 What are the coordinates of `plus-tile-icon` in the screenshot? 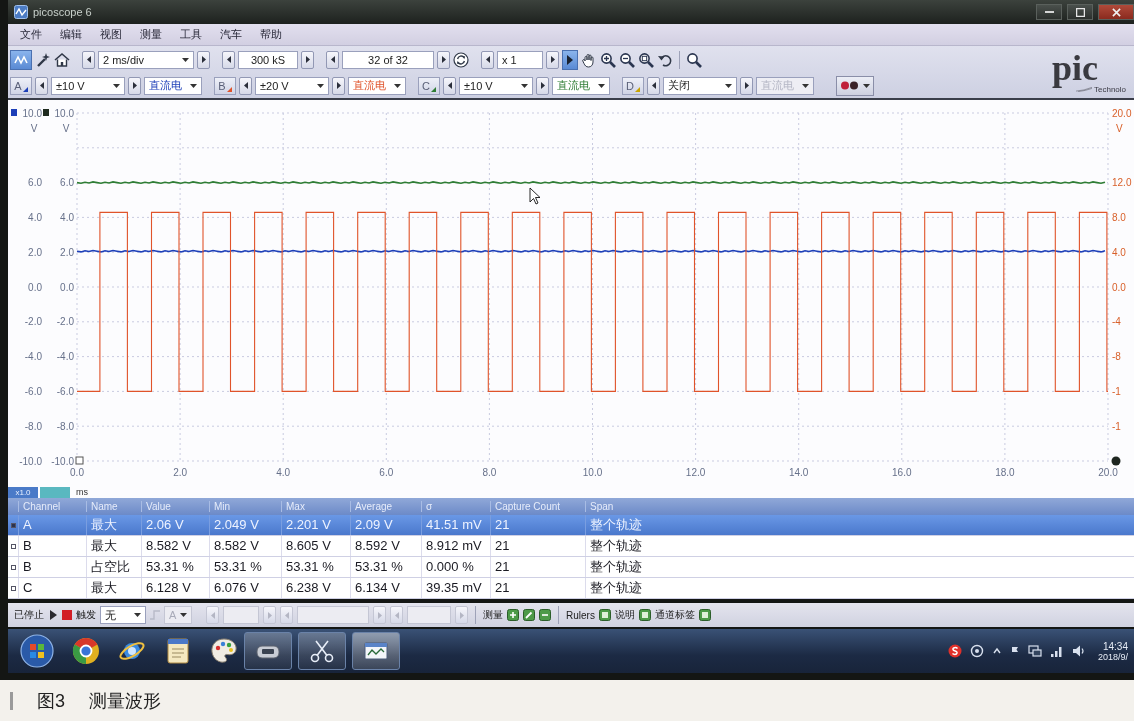 It's located at (513, 615).